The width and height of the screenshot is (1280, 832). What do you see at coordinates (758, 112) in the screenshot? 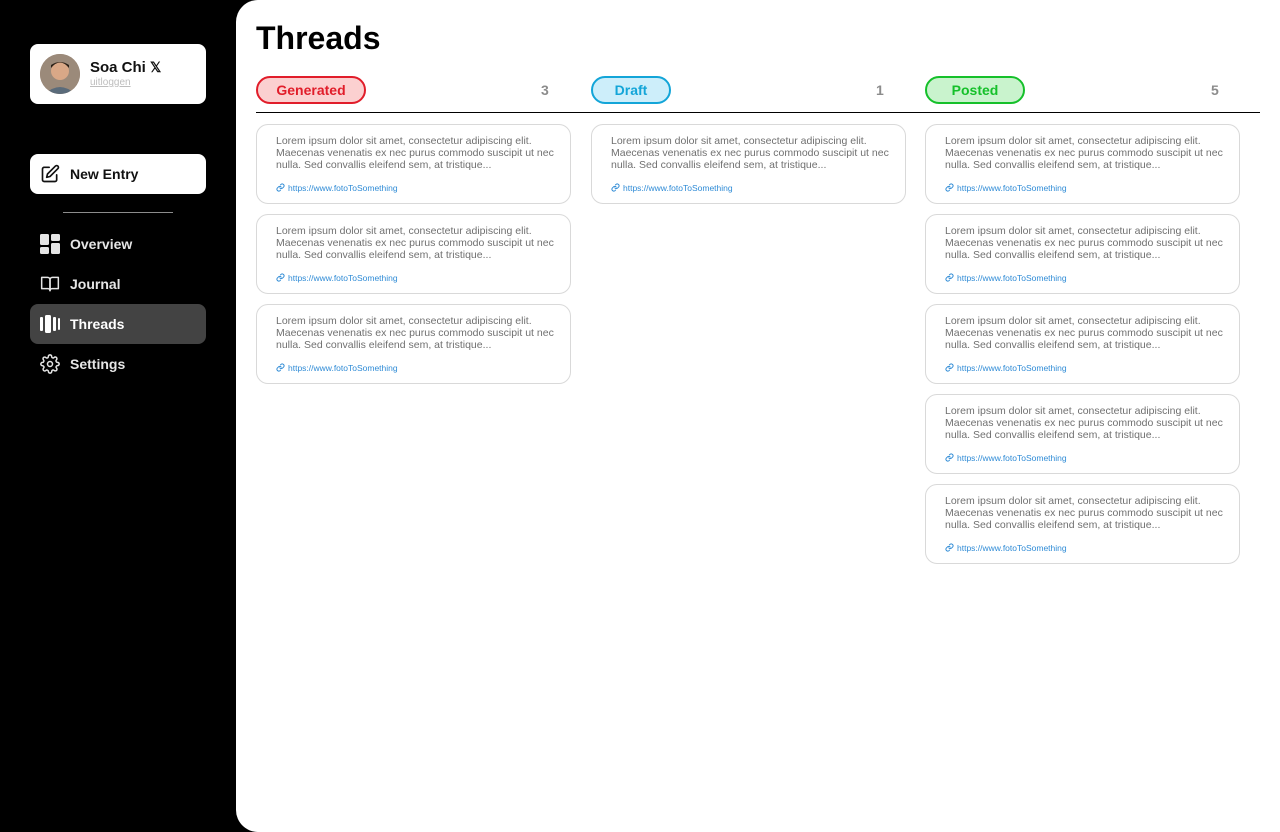
I see `column-header-divider` at bounding box center [758, 112].